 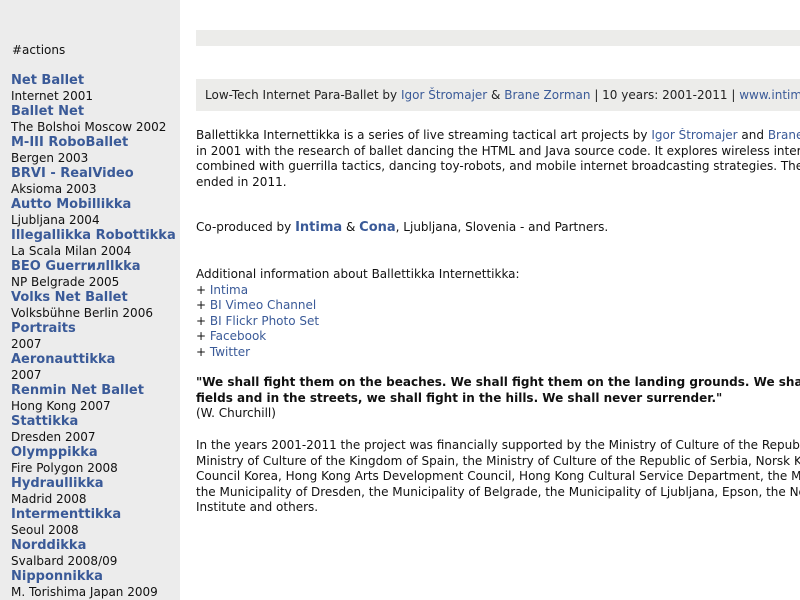 I want to click on intima-info-link: Intima, so click(x=229, y=290).